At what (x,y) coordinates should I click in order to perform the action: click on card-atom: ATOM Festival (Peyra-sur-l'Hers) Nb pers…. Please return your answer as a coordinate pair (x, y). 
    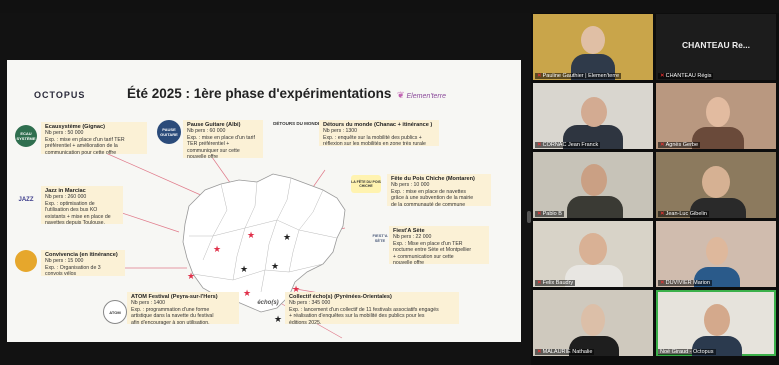
    Looking at the image, I should click on (183, 309).